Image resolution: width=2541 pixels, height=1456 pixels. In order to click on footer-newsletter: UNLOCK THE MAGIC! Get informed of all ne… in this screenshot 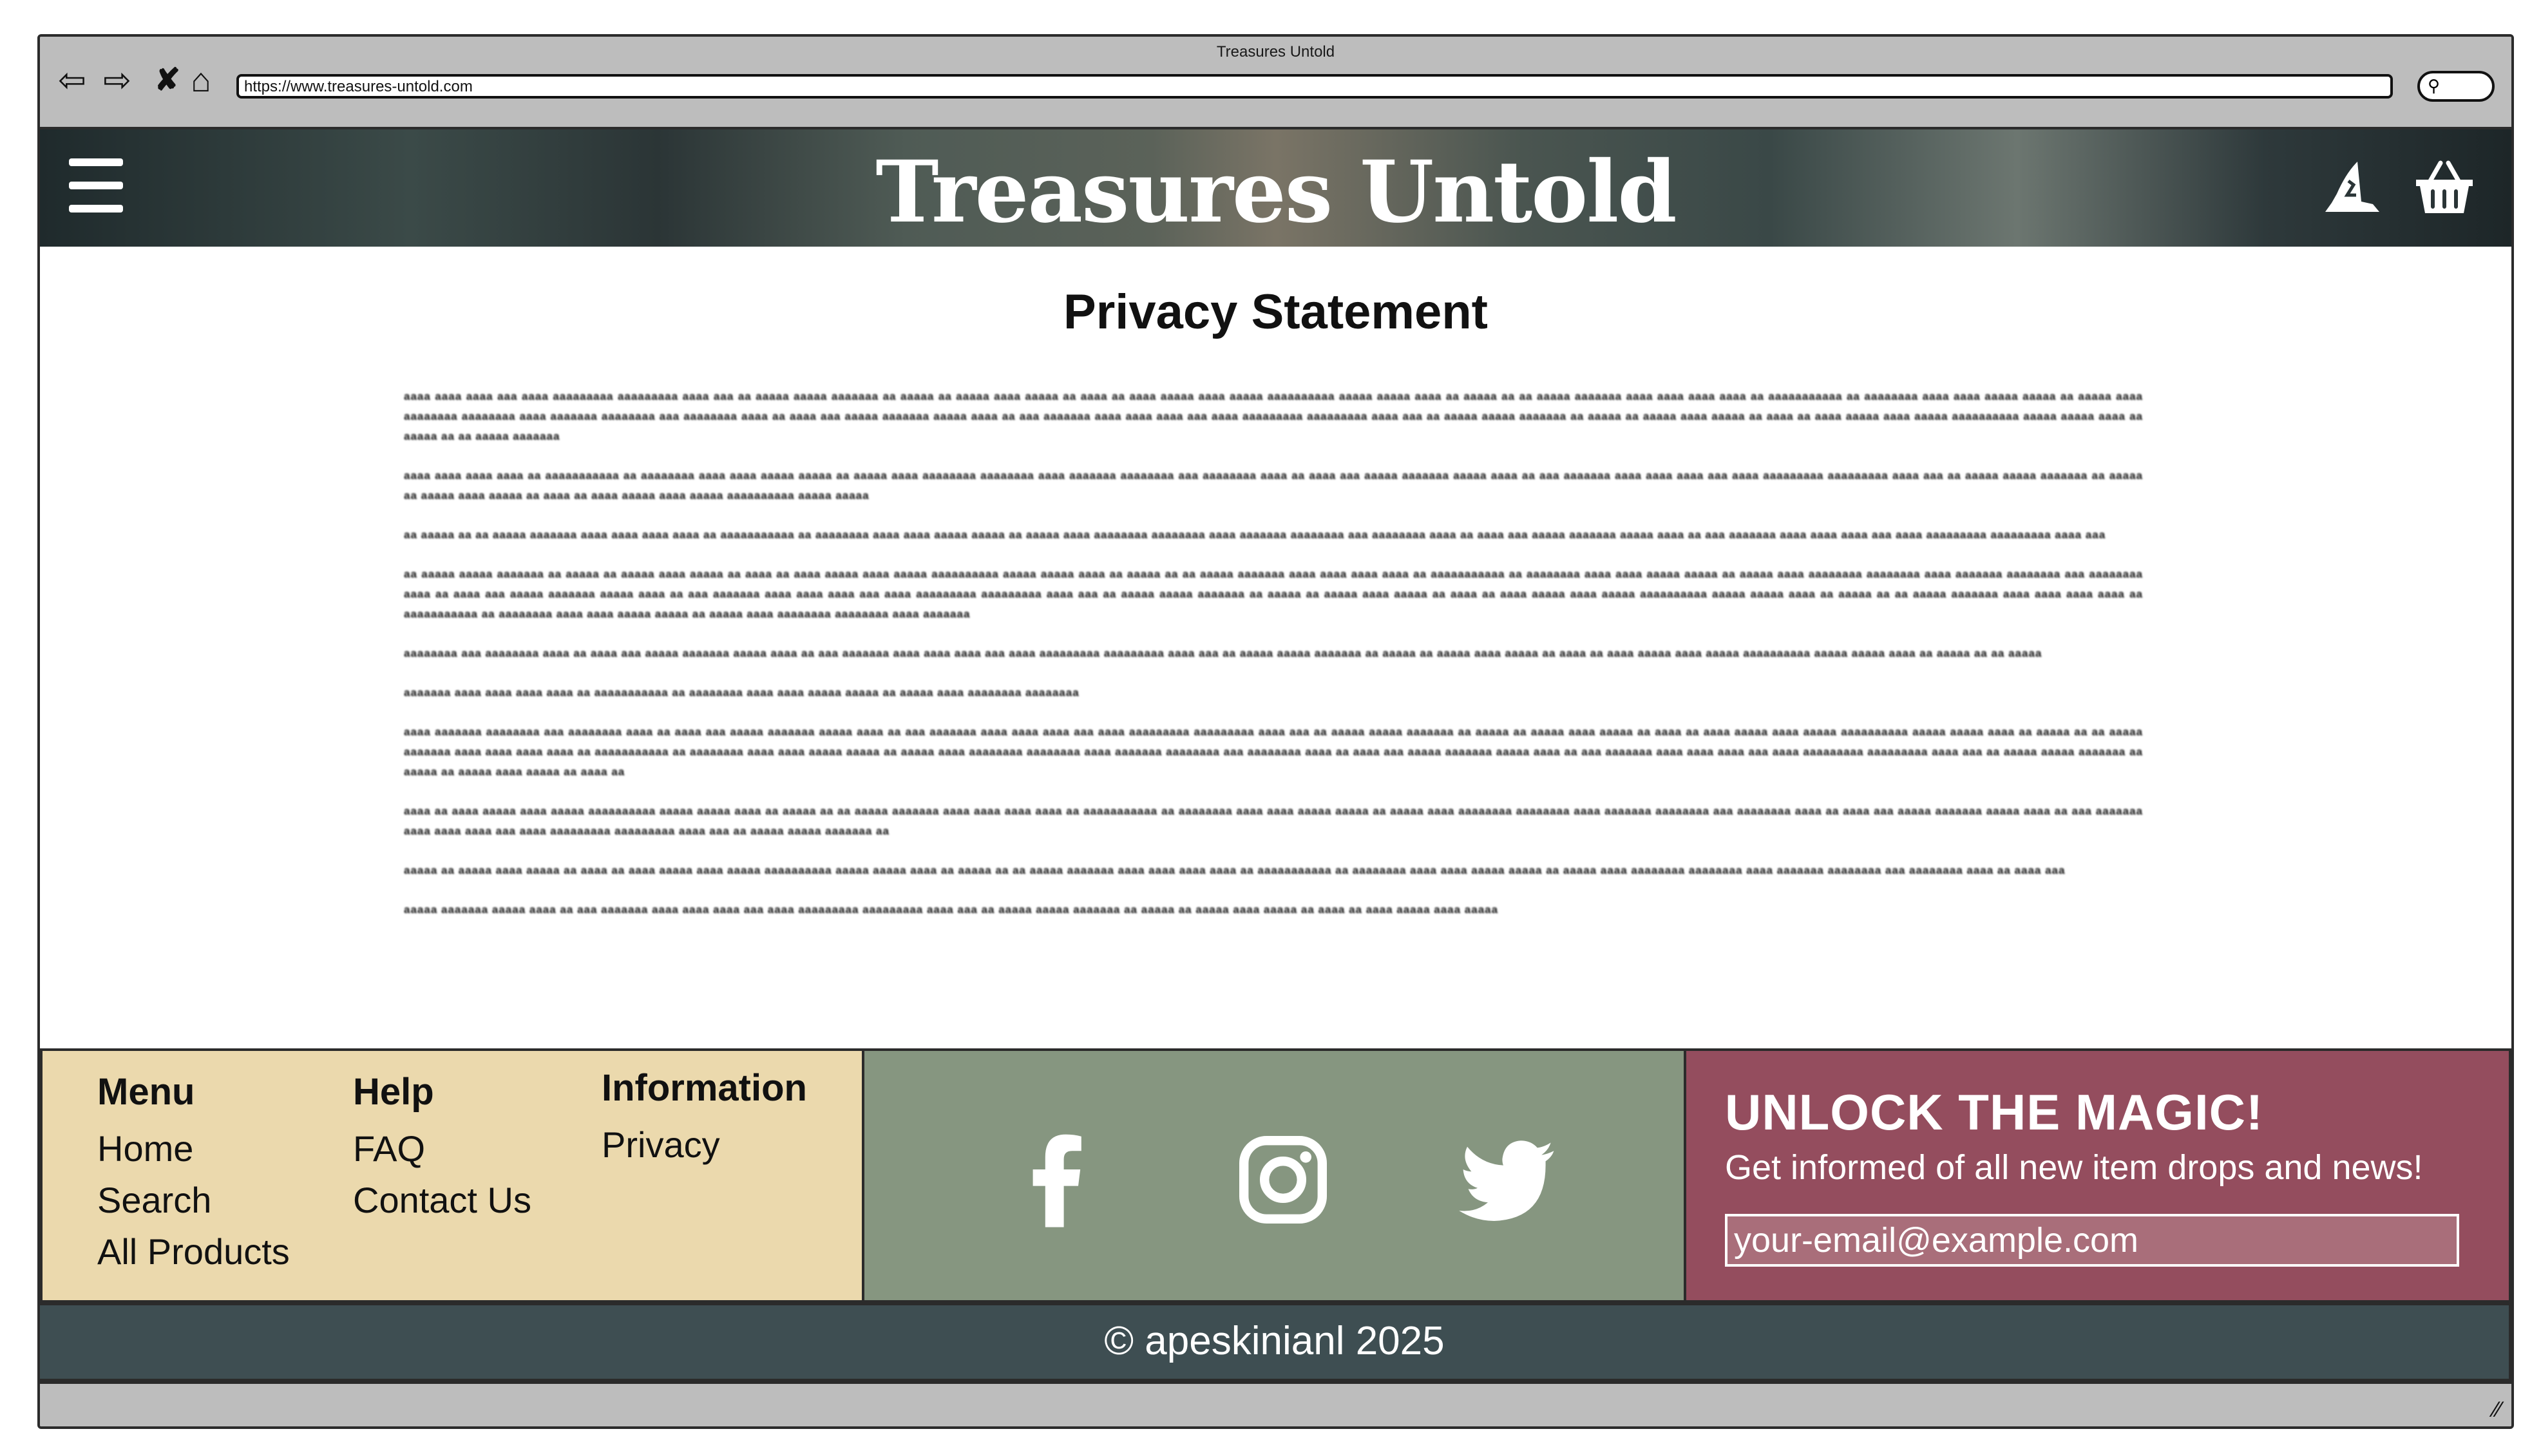, I will do `click(2097, 1175)`.